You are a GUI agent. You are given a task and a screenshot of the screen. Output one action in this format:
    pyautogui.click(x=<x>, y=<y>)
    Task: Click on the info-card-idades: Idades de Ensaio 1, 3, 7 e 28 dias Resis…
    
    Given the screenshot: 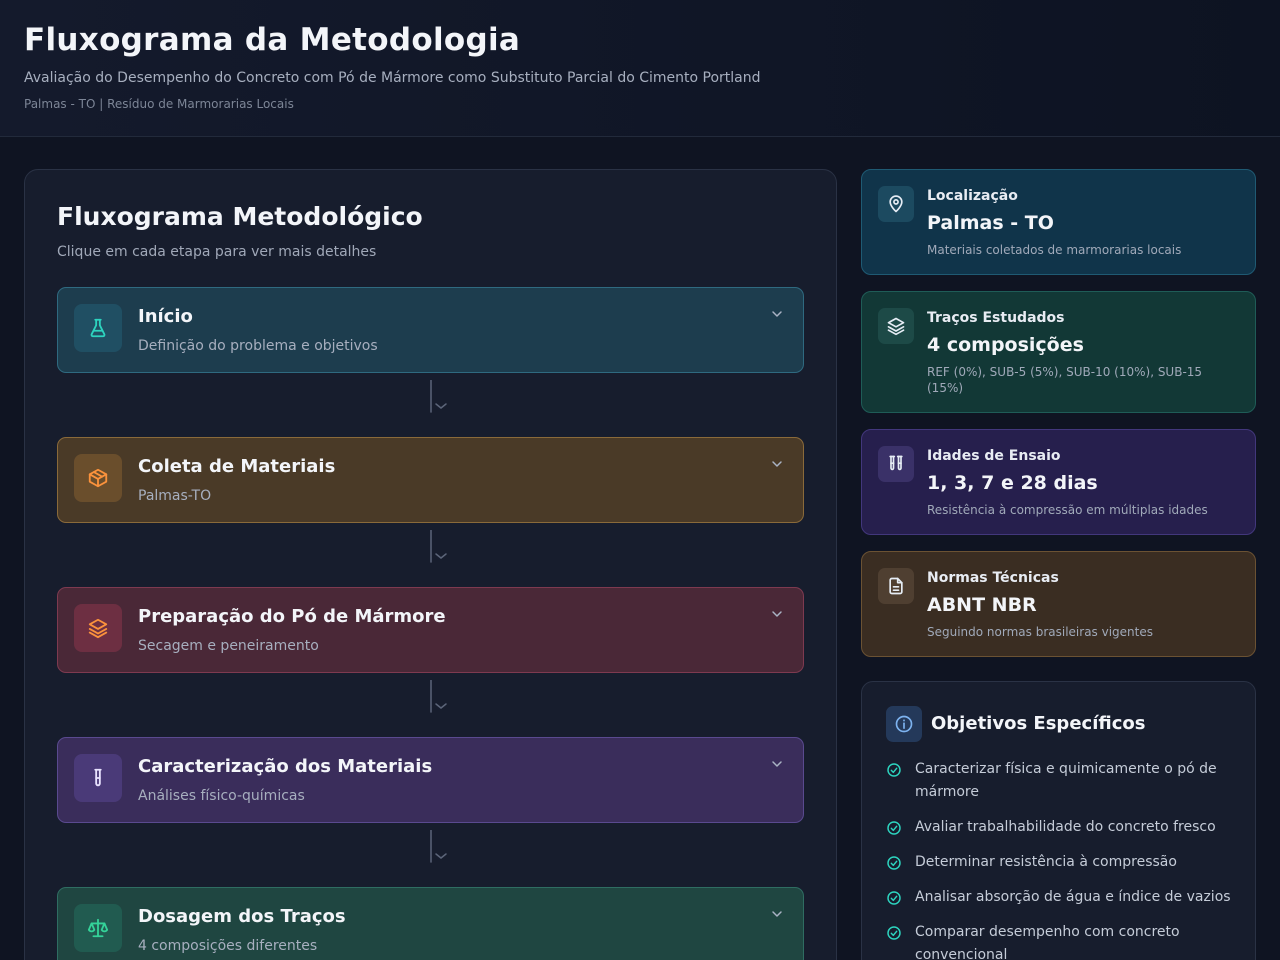 What is the action you would take?
    pyautogui.click(x=1058, y=482)
    